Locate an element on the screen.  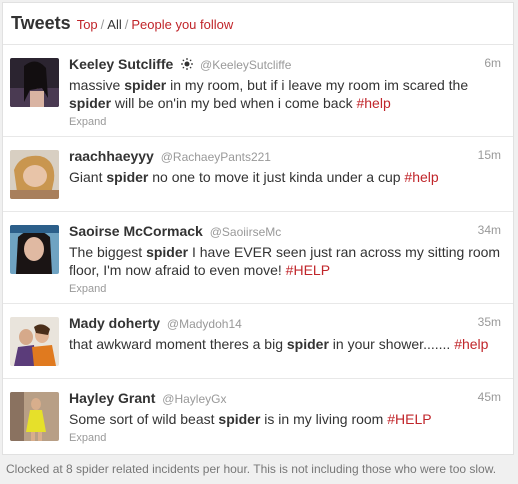
tweet-text-segment: that awkward moment theres a big is located at coordinates (178, 344).